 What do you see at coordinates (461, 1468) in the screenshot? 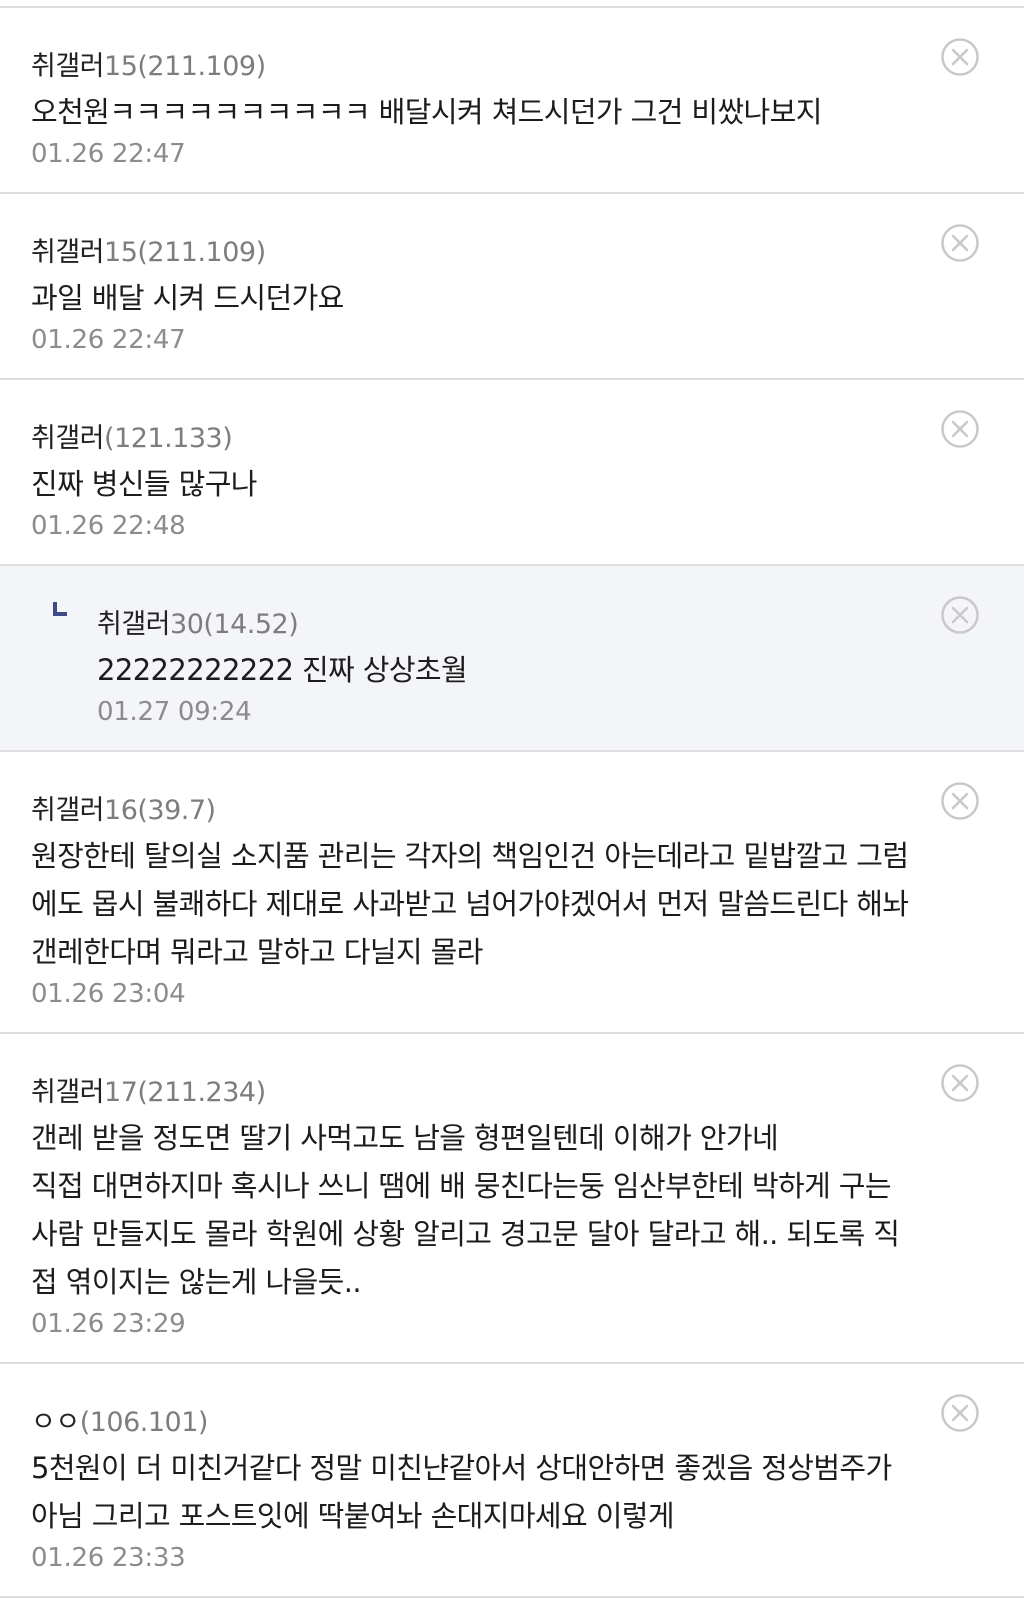
I see `comment-line: 5천원이 더 미친거같다 정말 미친냔같아서 상대안하면 좋겠음 정상범주가` at bounding box center [461, 1468].